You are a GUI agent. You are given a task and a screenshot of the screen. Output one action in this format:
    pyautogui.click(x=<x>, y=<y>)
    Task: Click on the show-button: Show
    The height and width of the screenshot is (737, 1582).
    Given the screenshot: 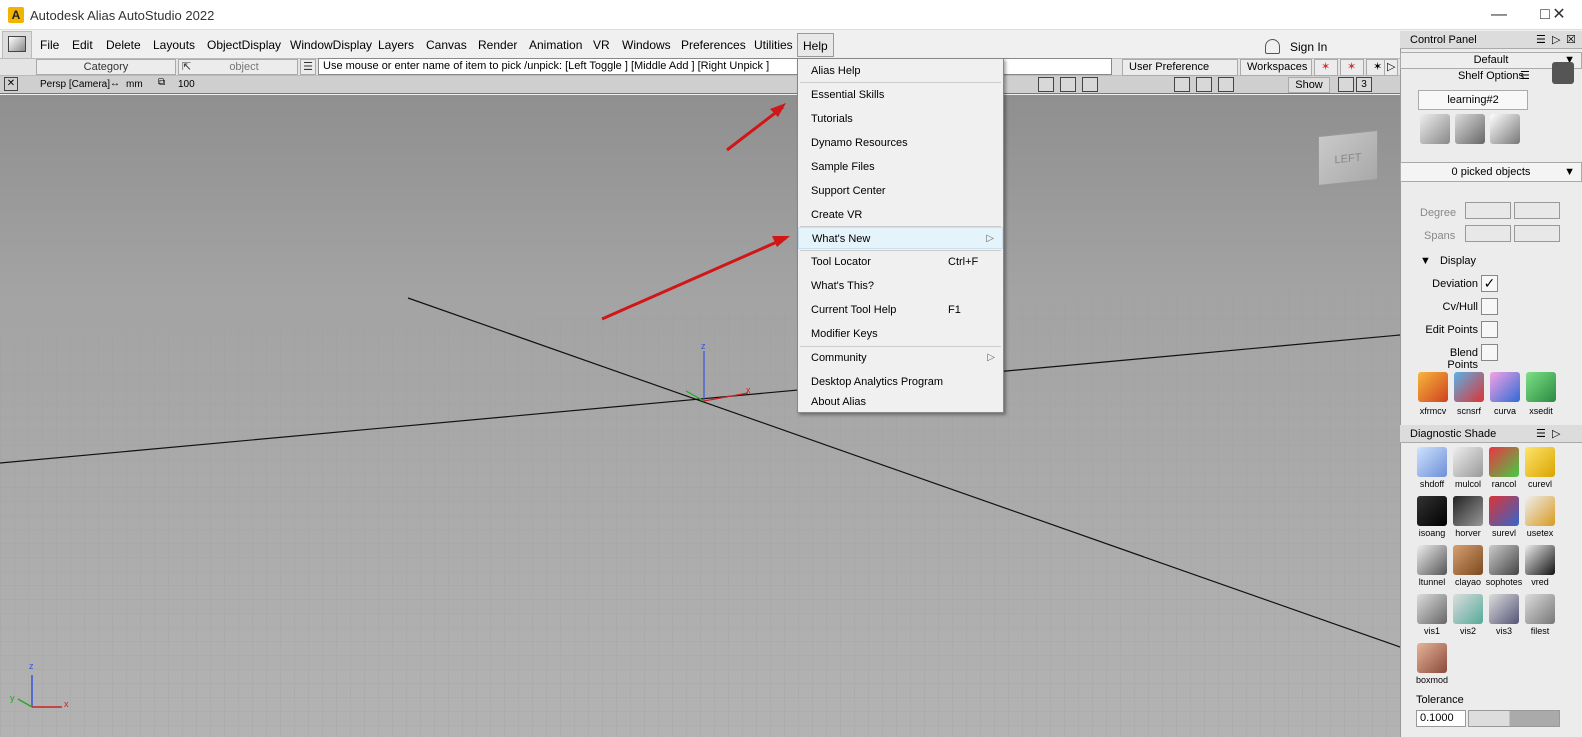 What is the action you would take?
    pyautogui.click(x=1309, y=85)
    